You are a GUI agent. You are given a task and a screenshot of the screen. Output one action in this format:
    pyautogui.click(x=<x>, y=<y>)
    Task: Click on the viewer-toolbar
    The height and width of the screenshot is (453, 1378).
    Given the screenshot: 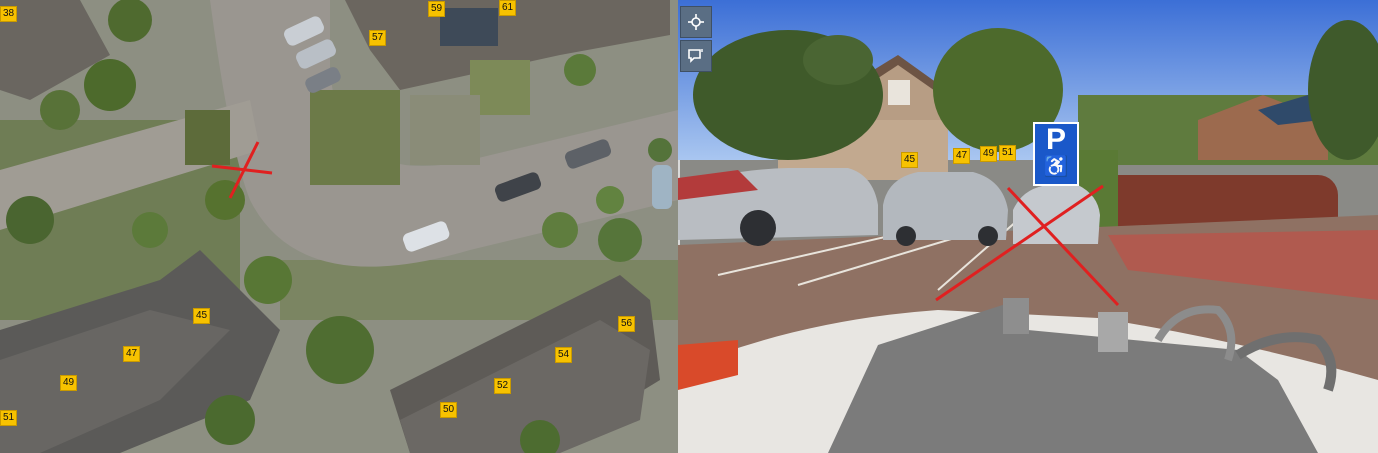 What is the action you would take?
    pyautogui.click(x=696, y=40)
    